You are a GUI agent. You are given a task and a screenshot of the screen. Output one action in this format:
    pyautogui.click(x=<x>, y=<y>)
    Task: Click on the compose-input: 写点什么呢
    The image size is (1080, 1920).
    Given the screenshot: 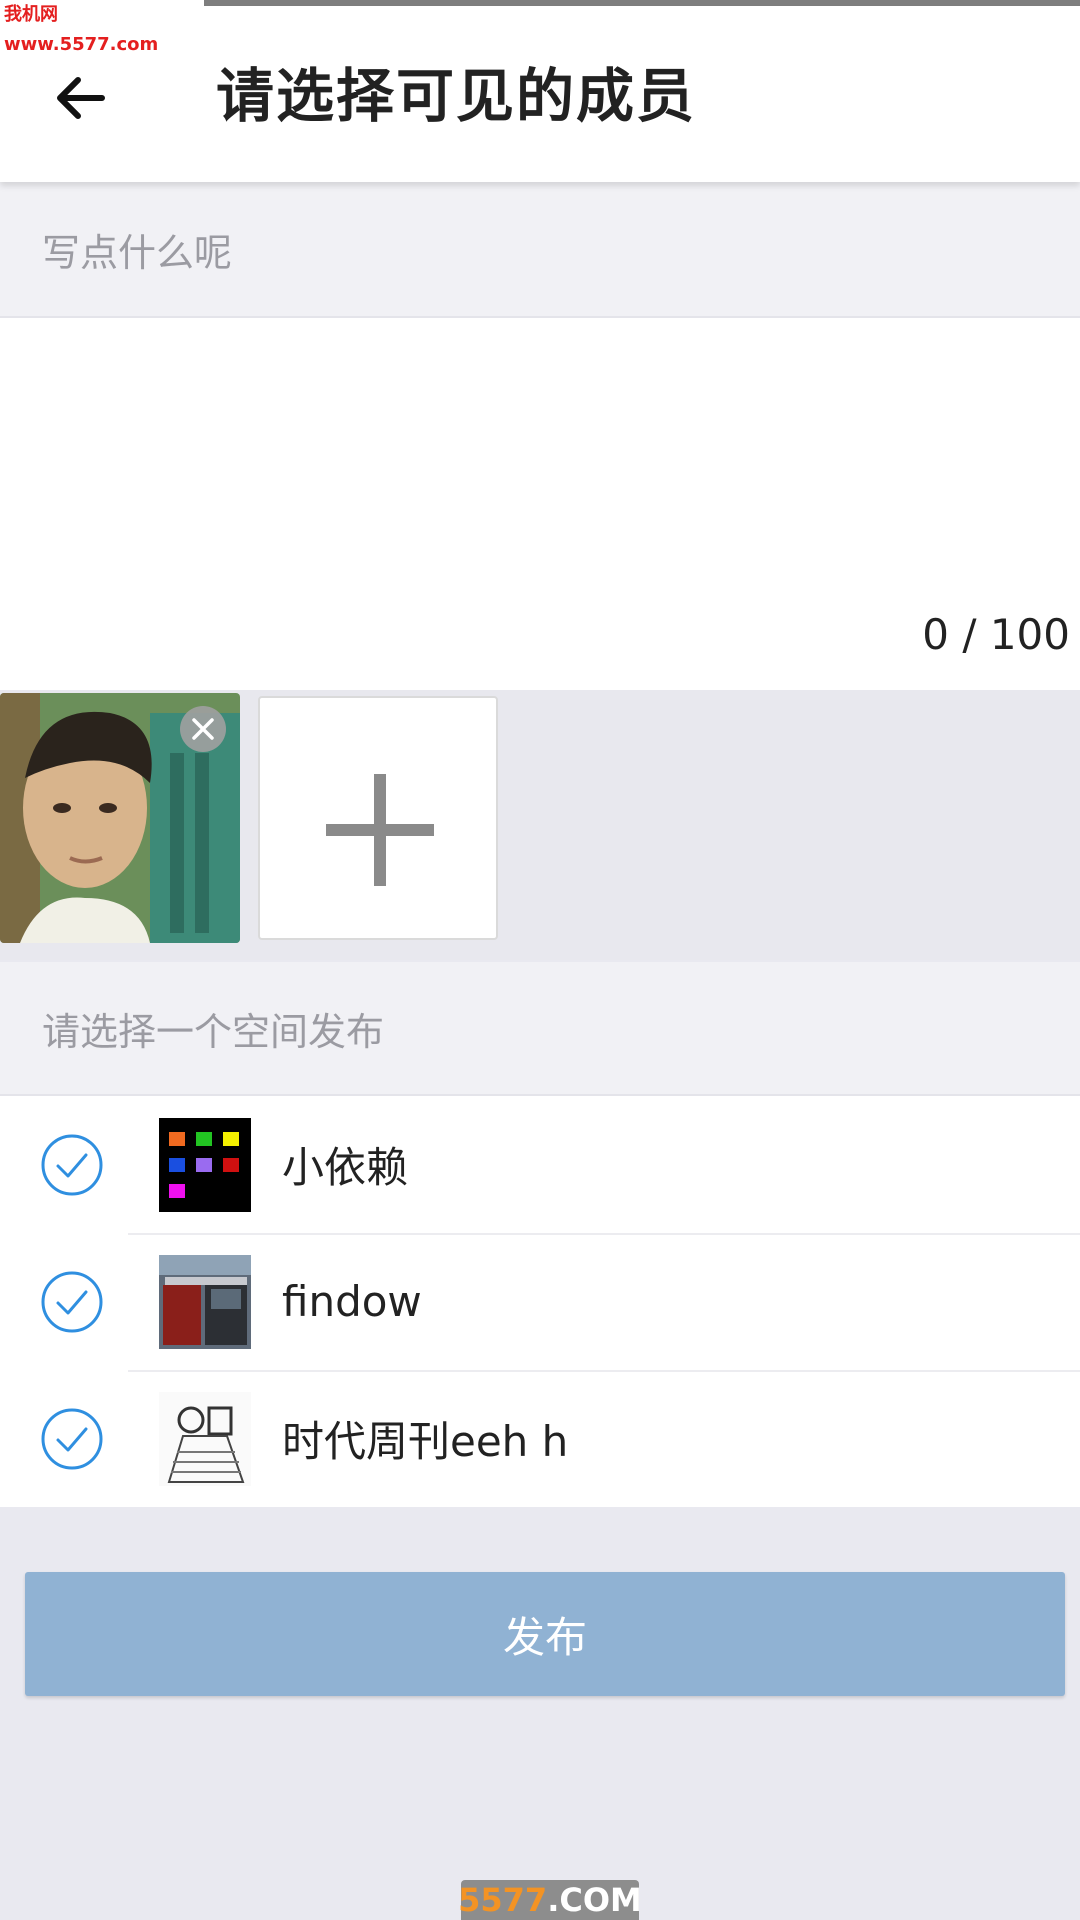 What is the action you would take?
    pyautogui.click(x=540, y=250)
    